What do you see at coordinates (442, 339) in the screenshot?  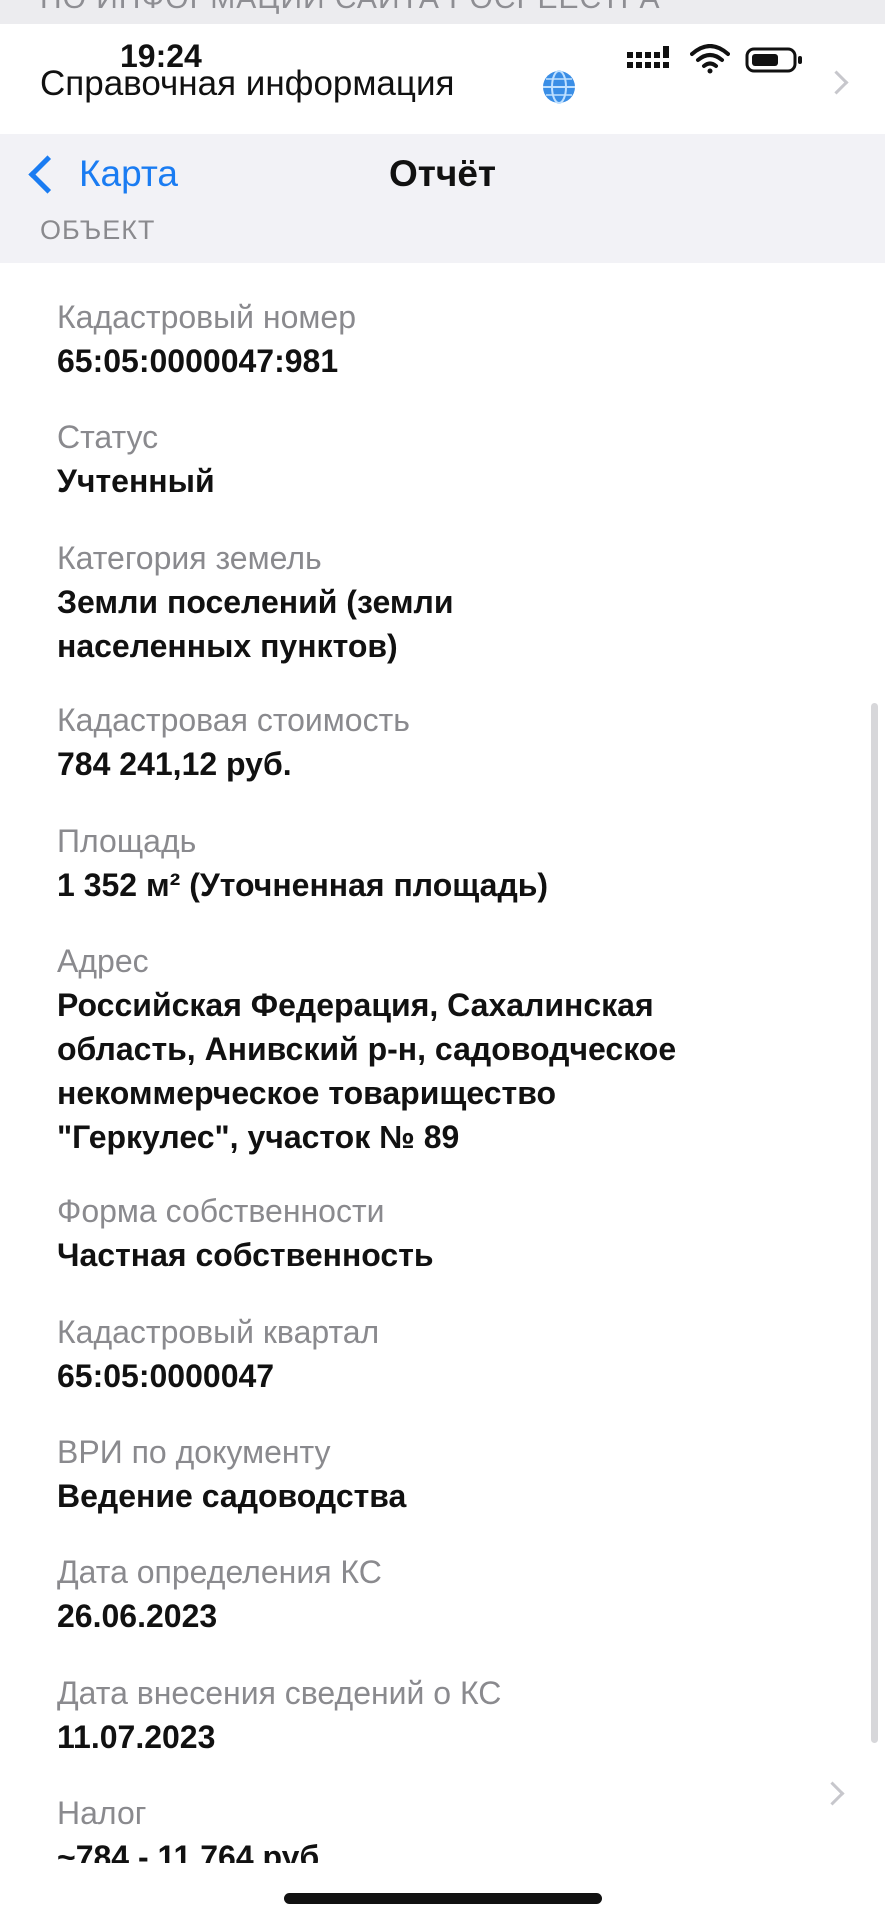 I see `field-cadastral-number: Кадастровый номер 65:05:0000047:981` at bounding box center [442, 339].